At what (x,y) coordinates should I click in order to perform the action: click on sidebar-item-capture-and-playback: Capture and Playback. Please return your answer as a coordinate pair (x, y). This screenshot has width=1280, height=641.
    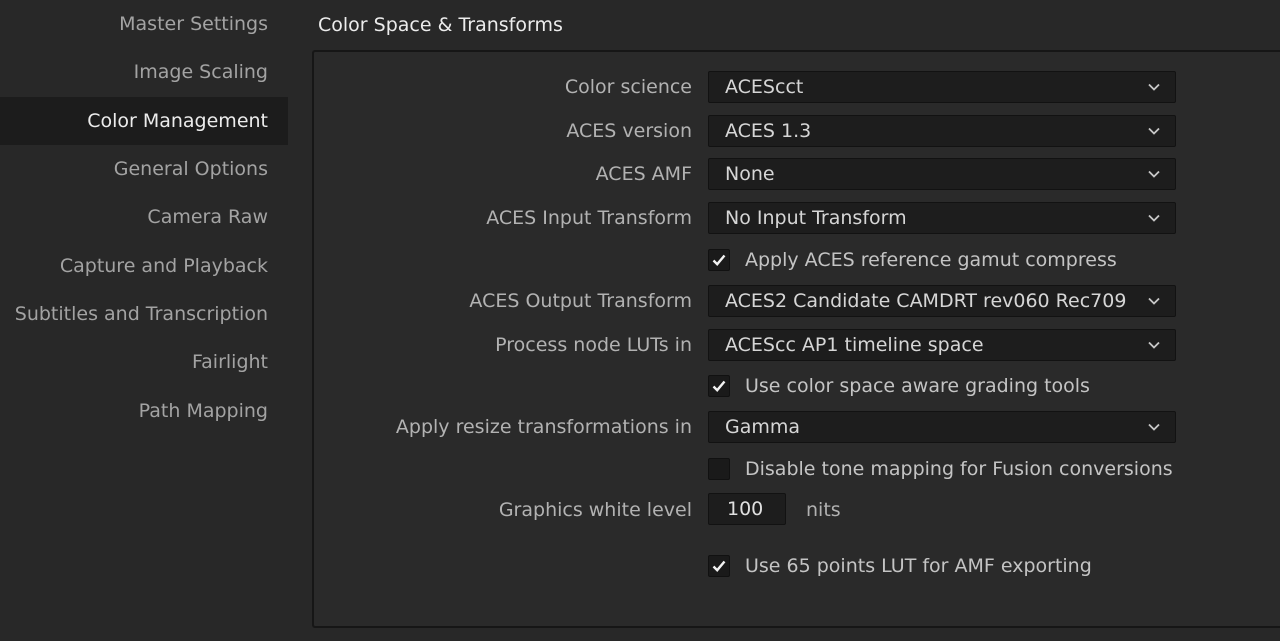
    Looking at the image, I should click on (144, 266).